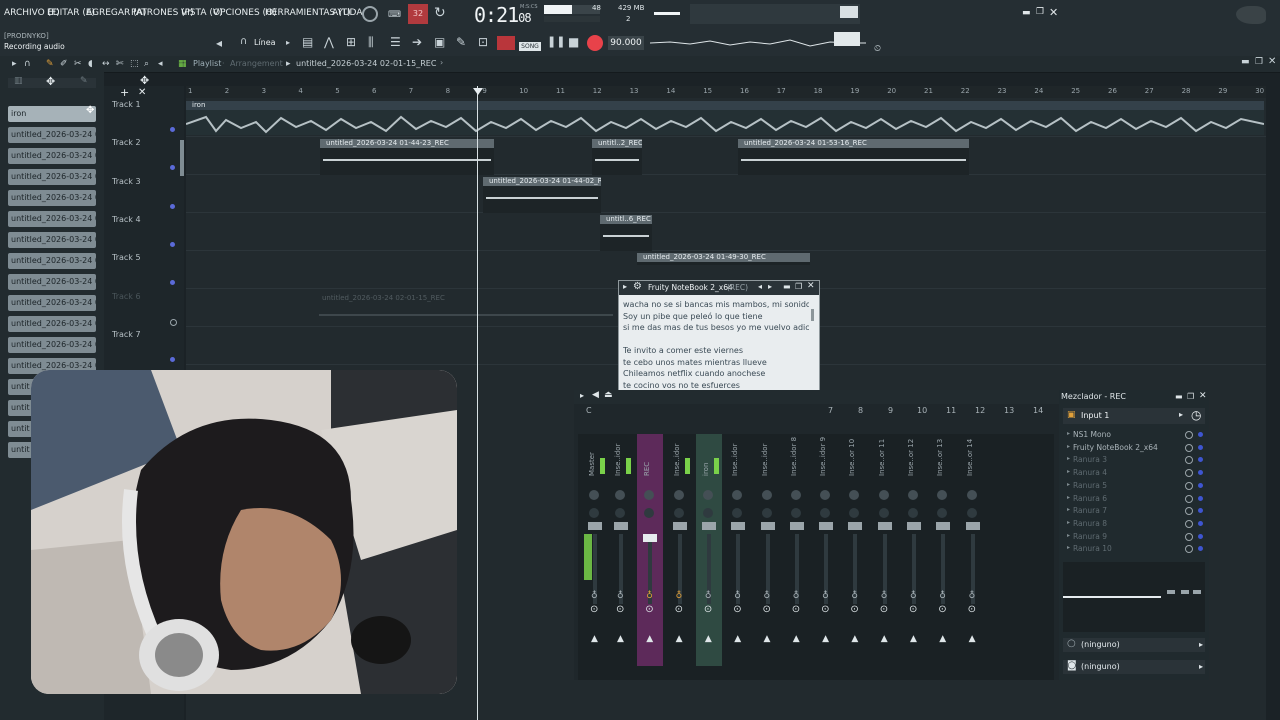 The width and height of the screenshot is (1280, 720). I want to click on notebook-close-icon: ✕, so click(811, 286).